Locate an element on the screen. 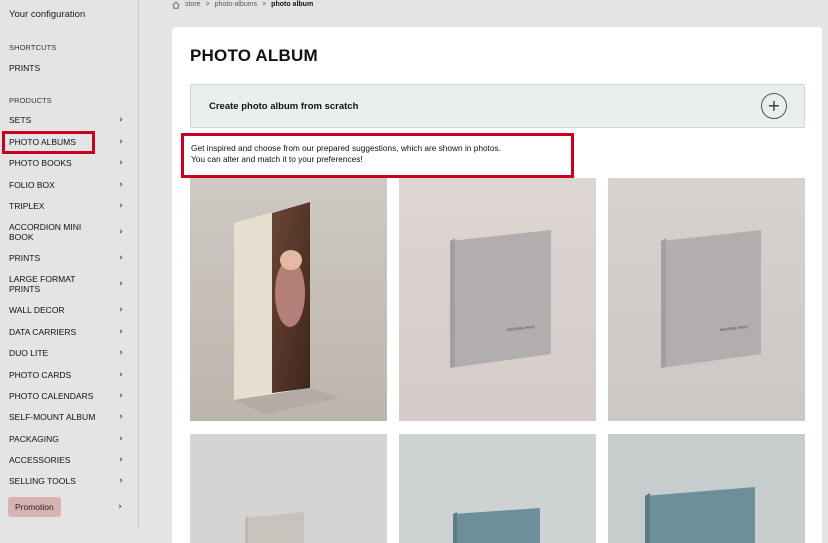 The height and width of the screenshot is (543, 828). plus-icon: + is located at coordinates (774, 106).